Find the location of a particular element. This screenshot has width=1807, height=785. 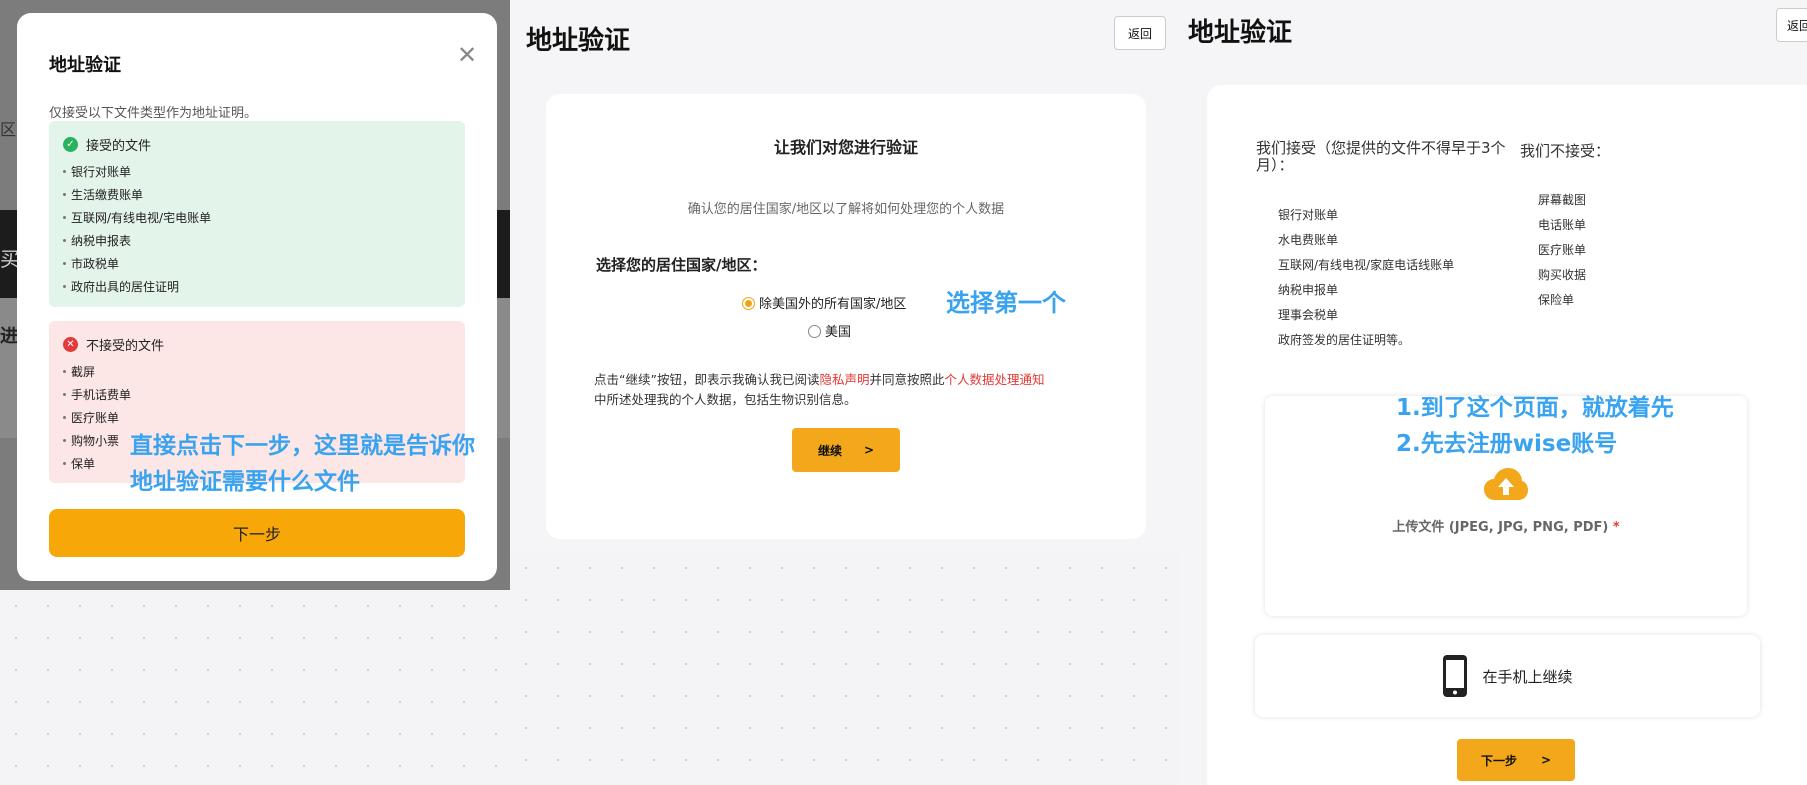

card-title: 让我们对您进行验证 is located at coordinates (845, 147).